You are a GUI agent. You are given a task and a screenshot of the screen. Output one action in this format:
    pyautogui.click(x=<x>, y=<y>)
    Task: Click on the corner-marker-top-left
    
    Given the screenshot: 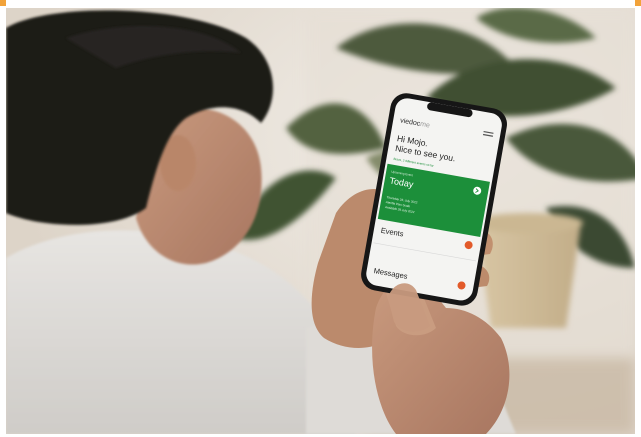 What is the action you would take?
    pyautogui.click(x=3, y=3)
    